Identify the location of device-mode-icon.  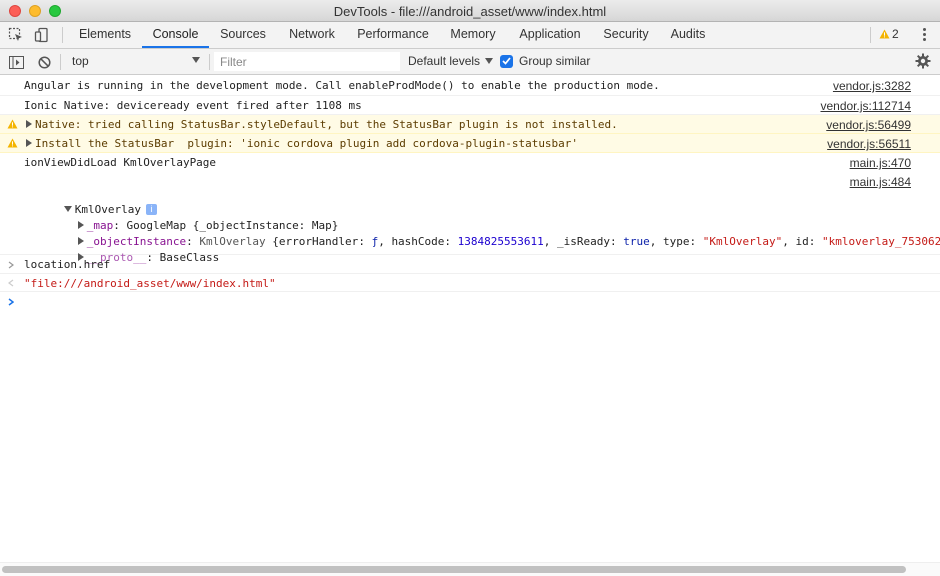
(41, 35).